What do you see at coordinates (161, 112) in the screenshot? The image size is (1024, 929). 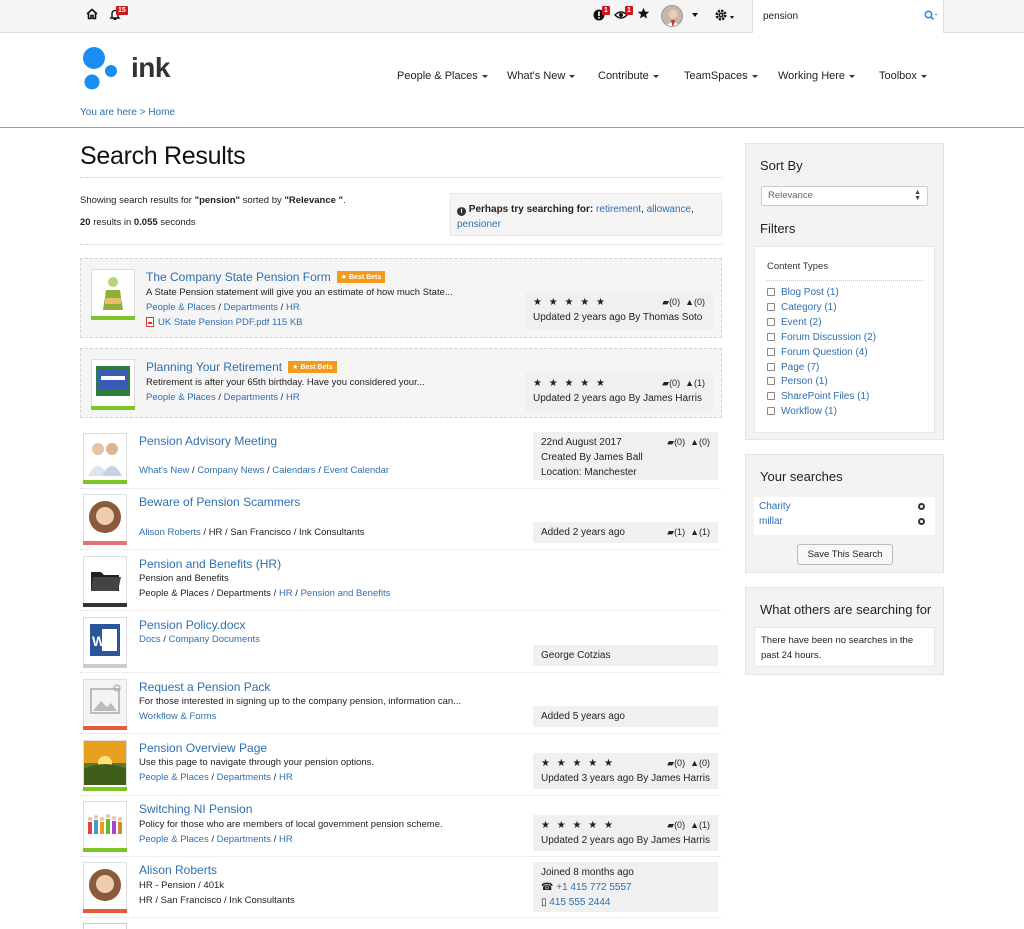 I see `breadcrumb-home-link: Home` at bounding box center [161, 112].